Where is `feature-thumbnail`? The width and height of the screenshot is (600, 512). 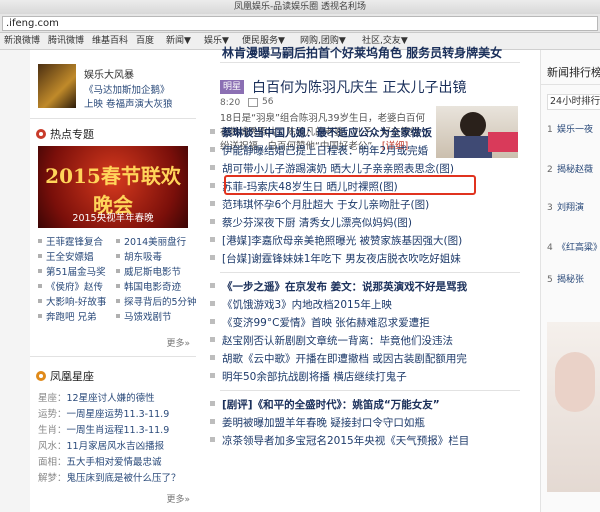
feature-thumbnail is located at coordinates (57, 86).